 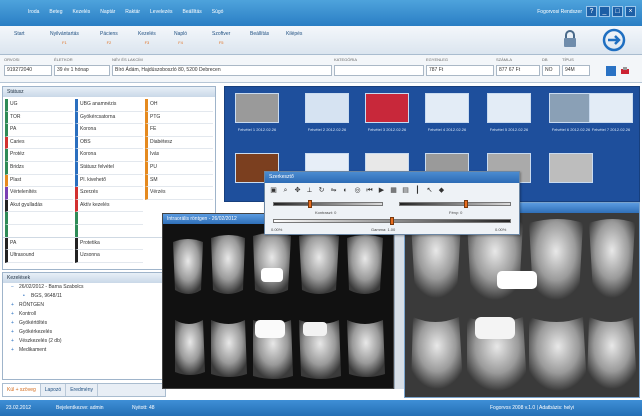 I want to click on tab-pager: Lapozó, so click(x=54, y=390).